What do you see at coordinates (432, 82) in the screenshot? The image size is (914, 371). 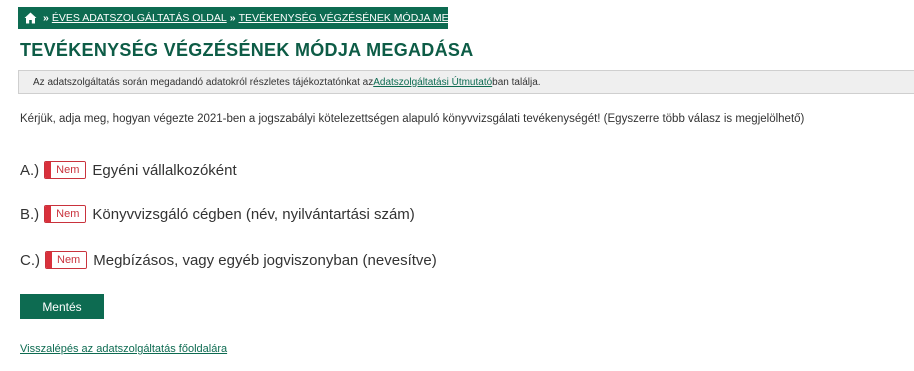 I see `guide-link: Adatszolgáltatási Útmutató` at bounding box center [432, 82].